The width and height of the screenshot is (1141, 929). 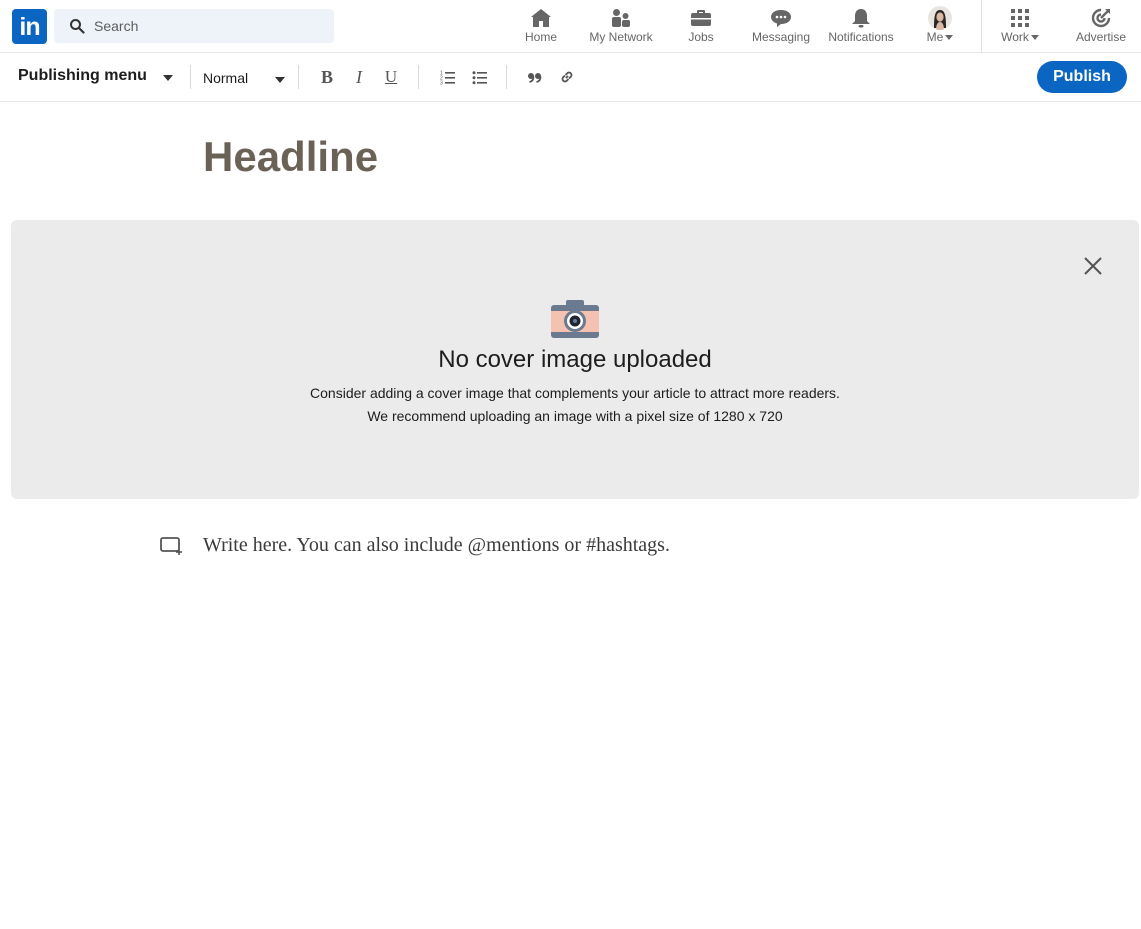 I want to click on people-icon, so click(x=621, y=18).